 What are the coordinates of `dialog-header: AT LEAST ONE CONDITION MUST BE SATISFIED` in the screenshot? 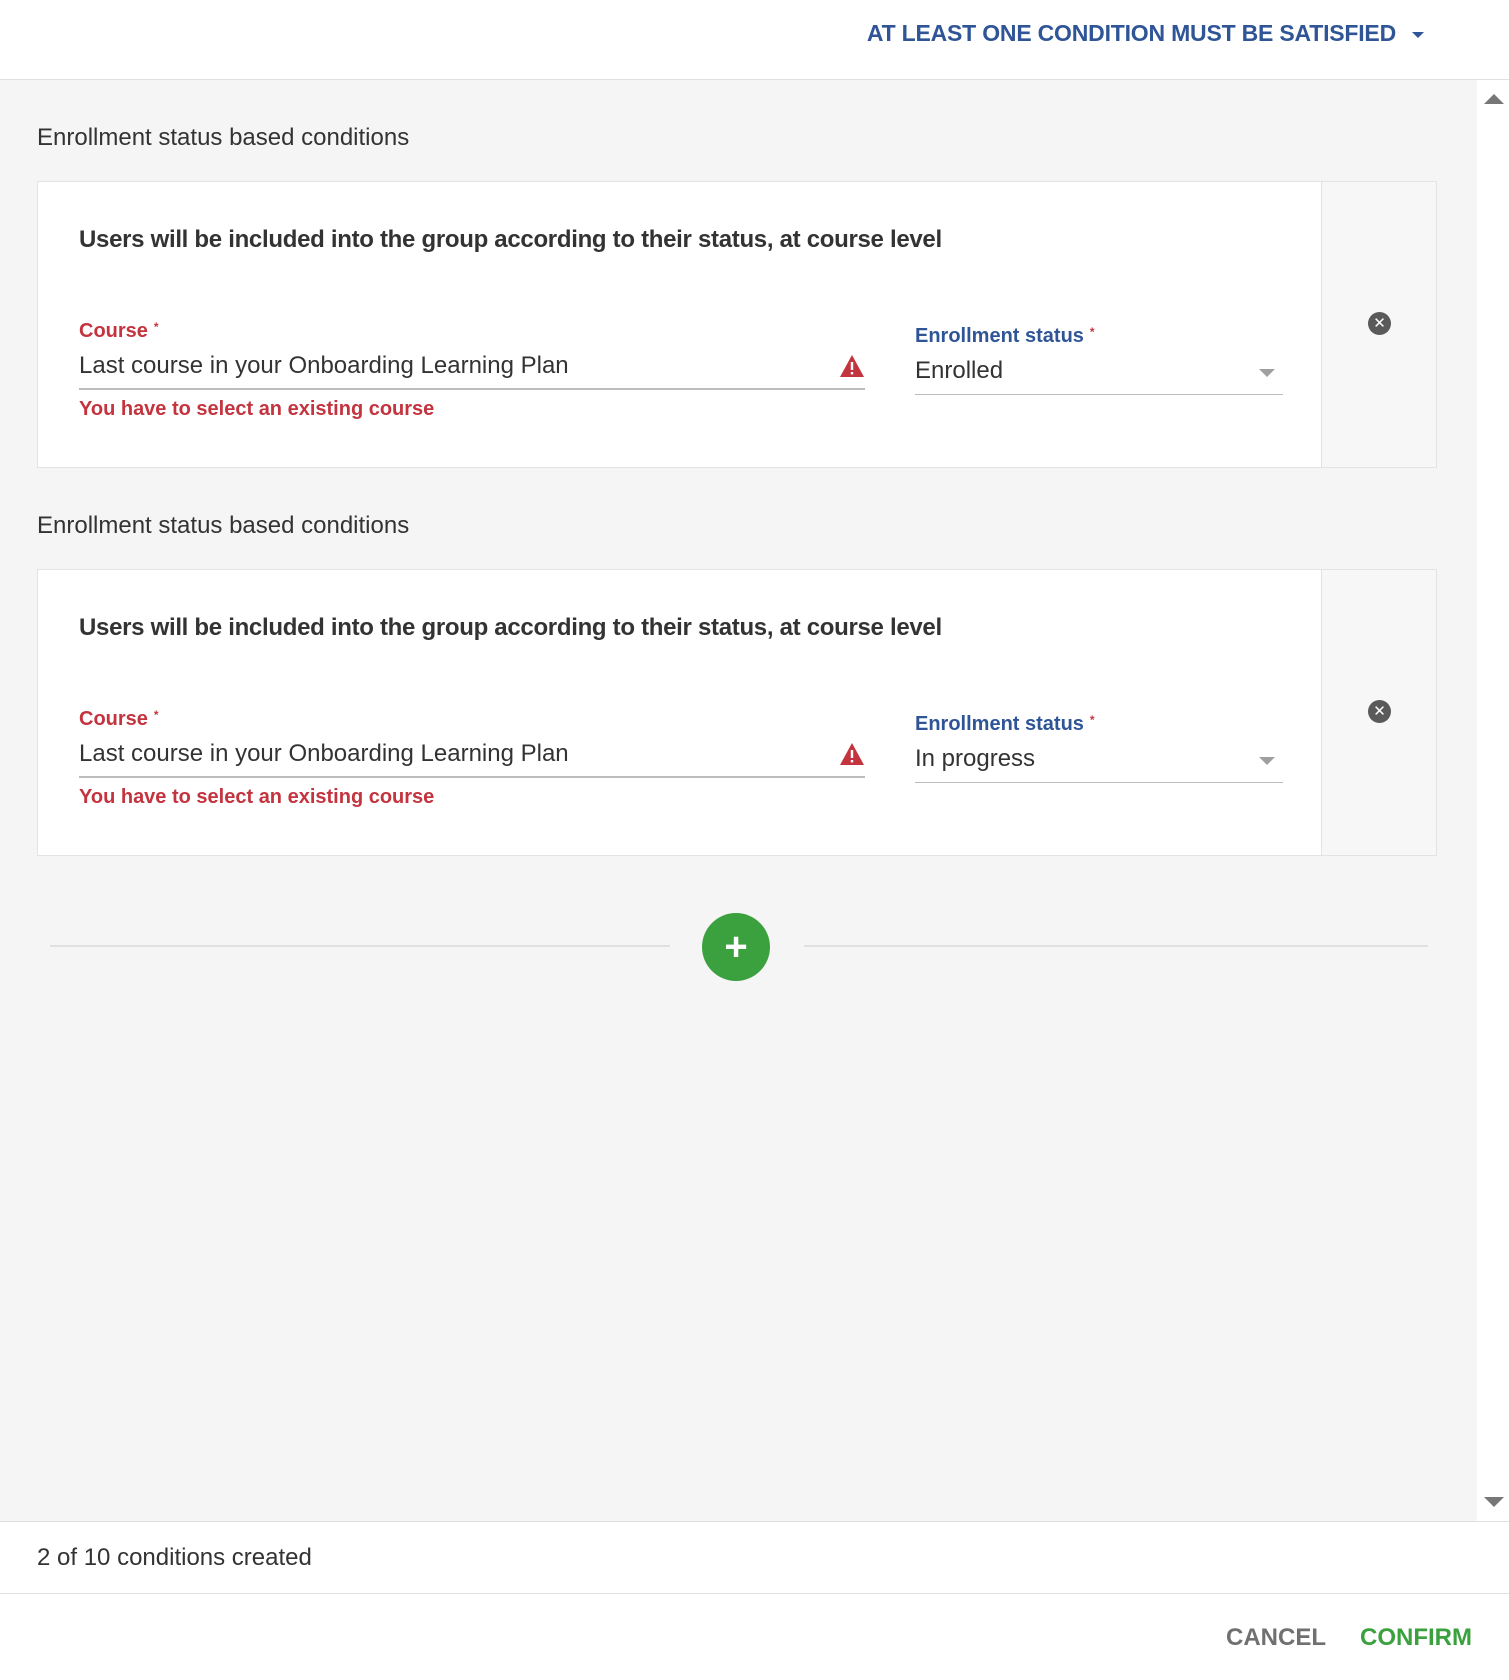 It's located at (754, 40).